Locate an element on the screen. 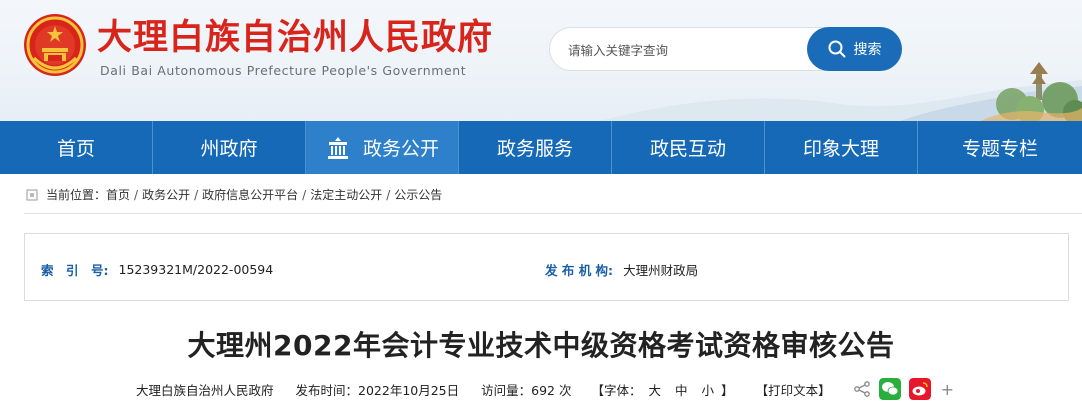 The image size is (1082, 407). weibo-share-icon is located at coordinates (919, 389).